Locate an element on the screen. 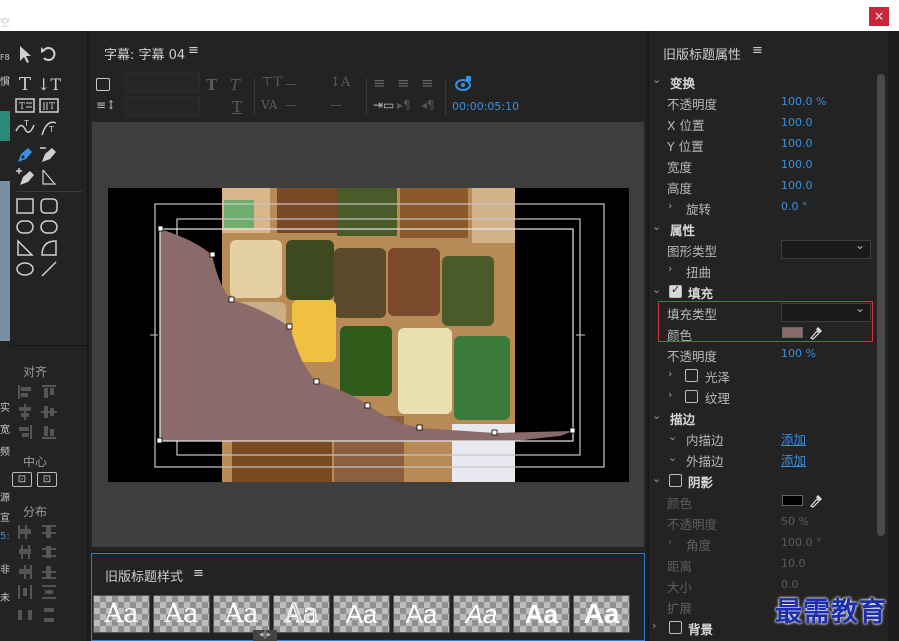 Image resolution: width=899 pixels, height=641 pixels. vertical-area-type-tool-icon: T is located at coordinates (49, 105).